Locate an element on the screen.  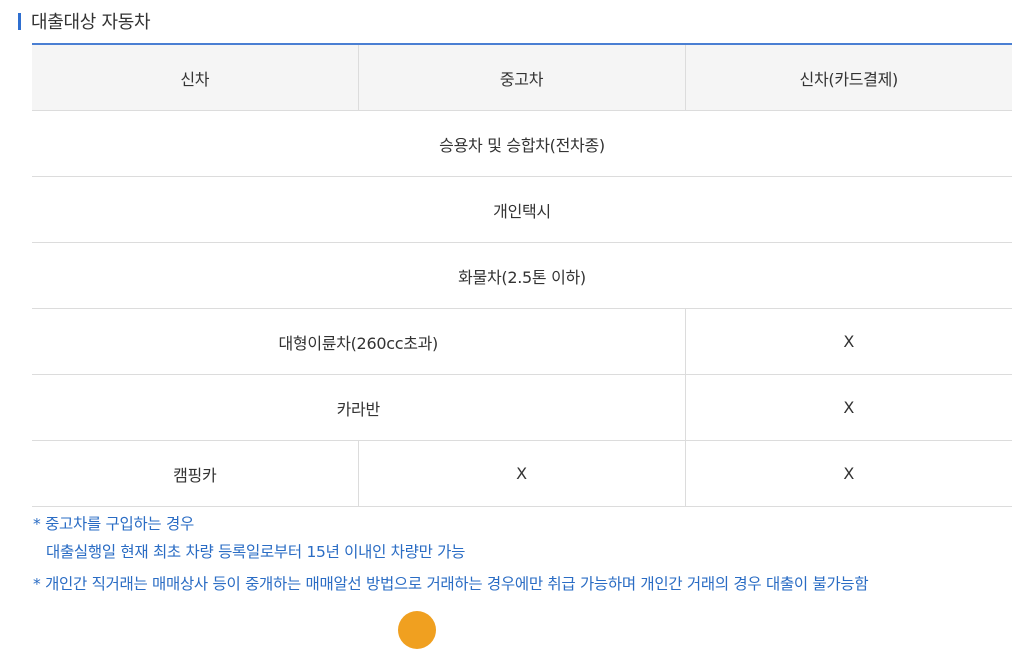
section-header: 대출대상 자동차 is located at coordinates (84, 21).